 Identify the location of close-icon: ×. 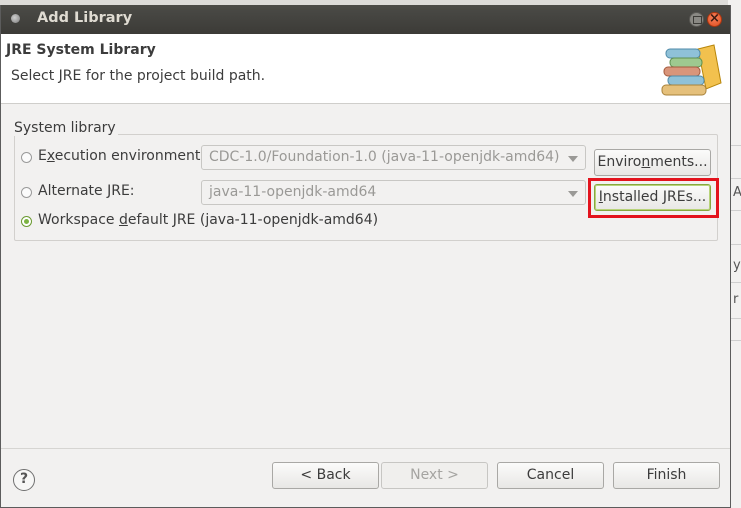
(714, 18).